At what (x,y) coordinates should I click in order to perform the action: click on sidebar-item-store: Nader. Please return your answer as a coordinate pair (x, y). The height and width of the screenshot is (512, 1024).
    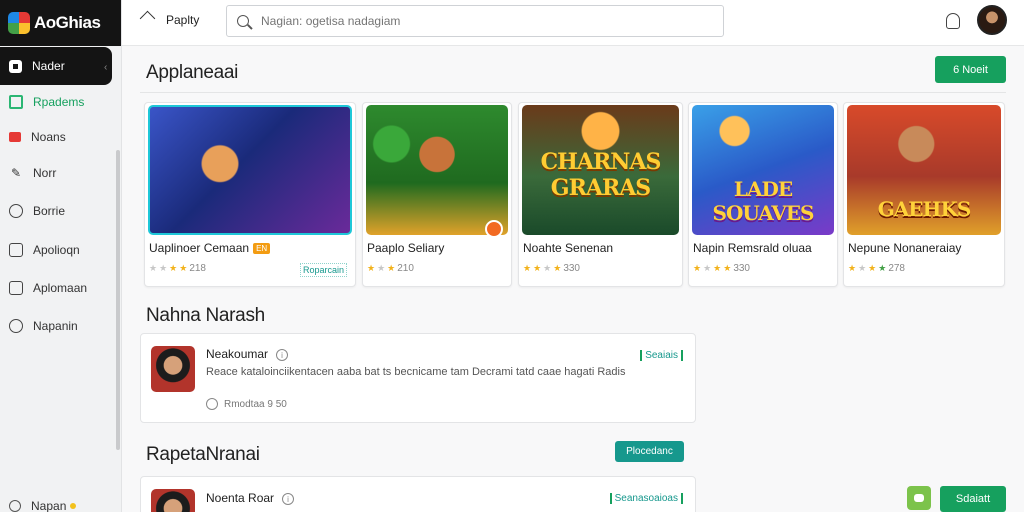
    Looking at the image, I should click on (56, 66).